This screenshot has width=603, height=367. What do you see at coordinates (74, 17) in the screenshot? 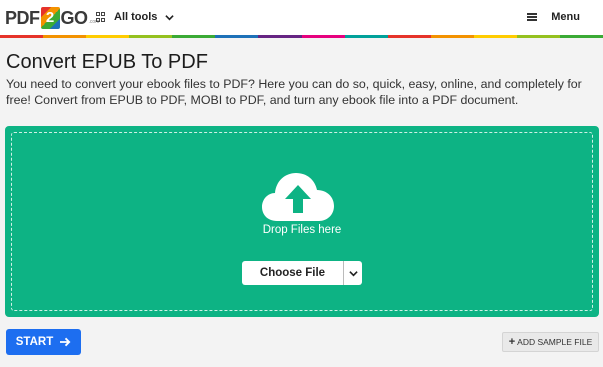
I see `logo-text-go: GO` at bounding box center [74, 17].